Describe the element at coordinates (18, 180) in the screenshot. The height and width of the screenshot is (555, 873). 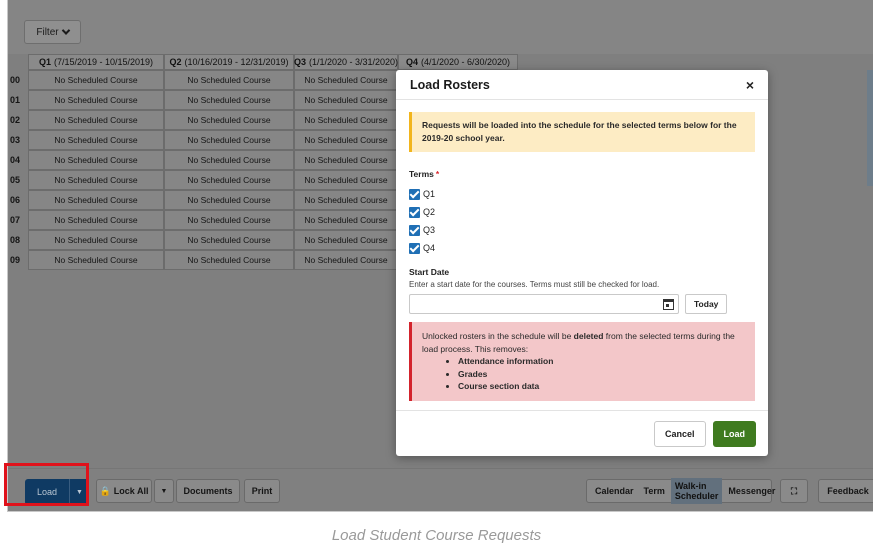
I see `period-label: 05` at that location.